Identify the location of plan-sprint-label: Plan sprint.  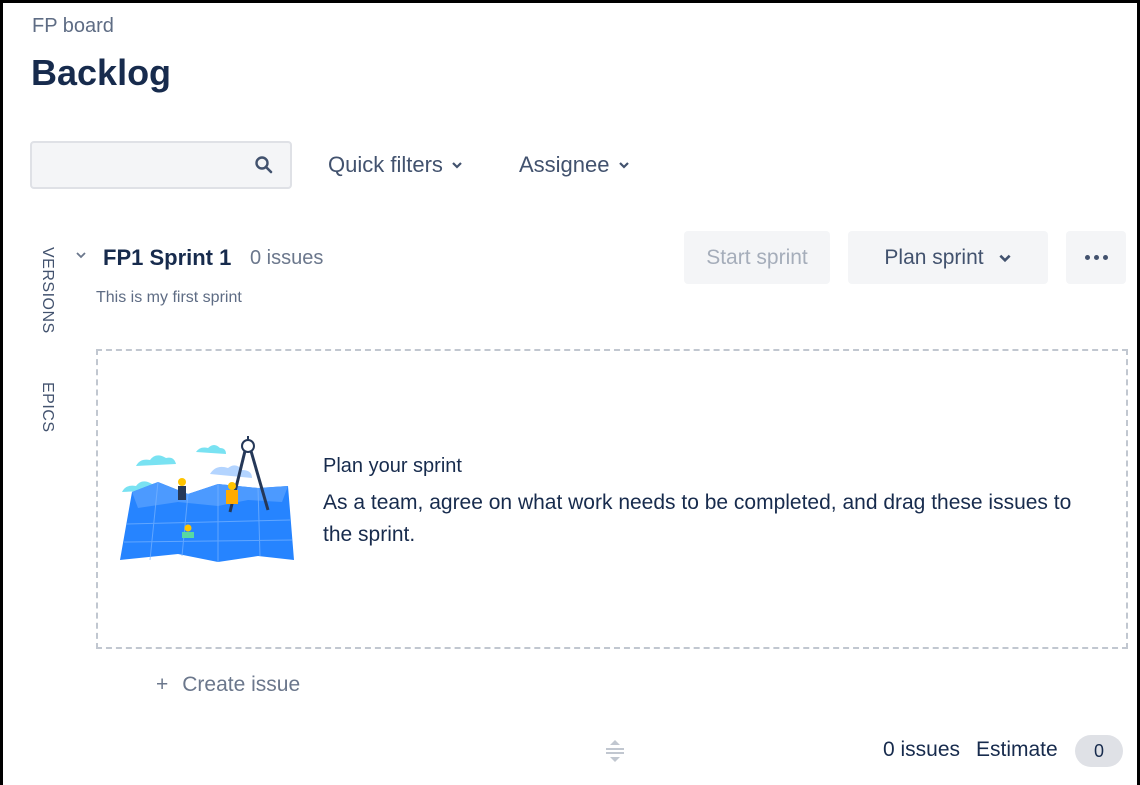
(934, 257).